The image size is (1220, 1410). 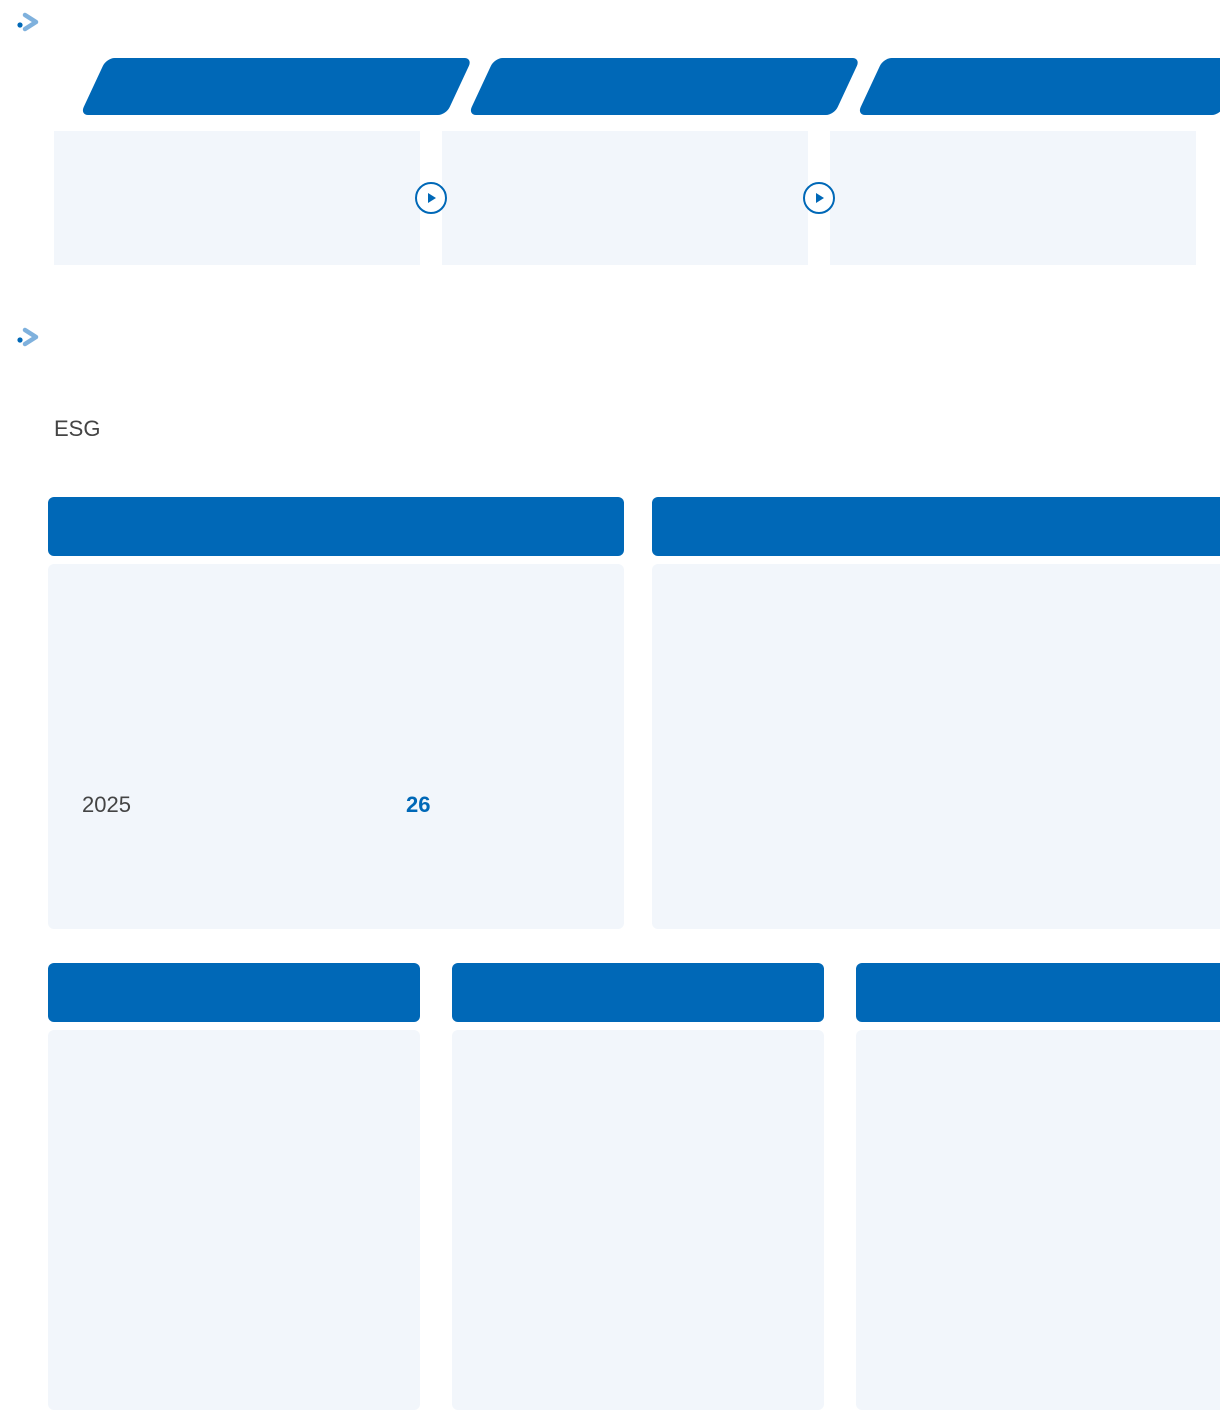 What do you see at coordinates (418, 804) in the screenshot?
I see `count-value: 26` at bounding box center [418, 804].